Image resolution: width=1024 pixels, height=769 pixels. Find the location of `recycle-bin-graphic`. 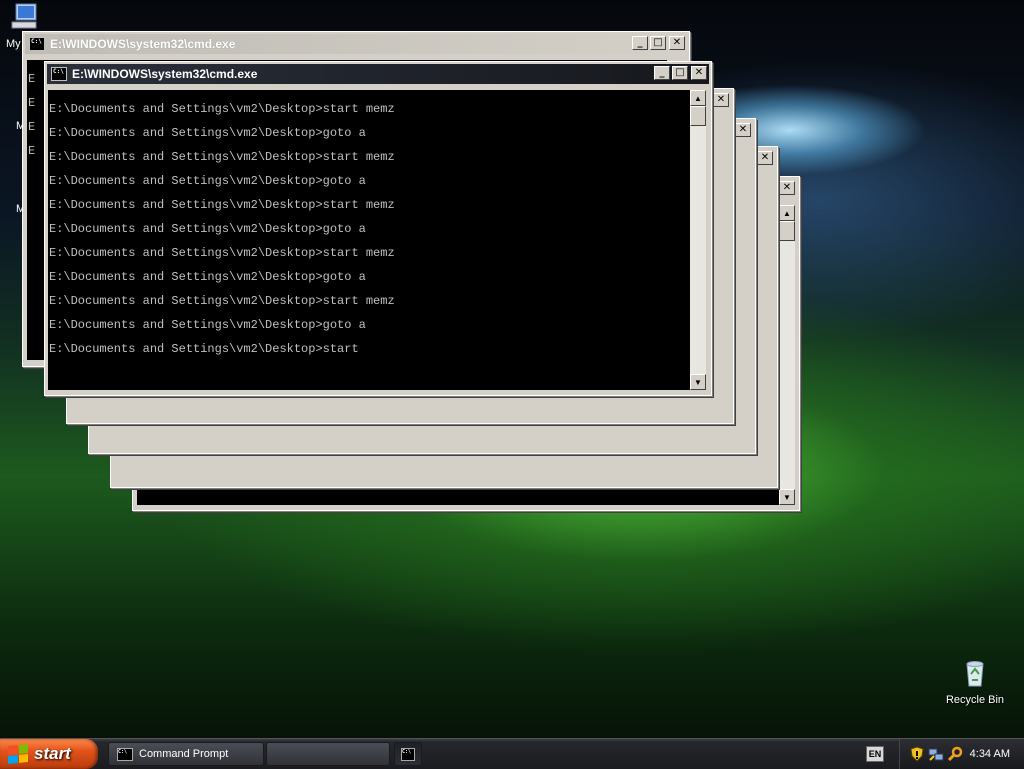

recycle-bin-graphic is located at coordinates (975, 674).